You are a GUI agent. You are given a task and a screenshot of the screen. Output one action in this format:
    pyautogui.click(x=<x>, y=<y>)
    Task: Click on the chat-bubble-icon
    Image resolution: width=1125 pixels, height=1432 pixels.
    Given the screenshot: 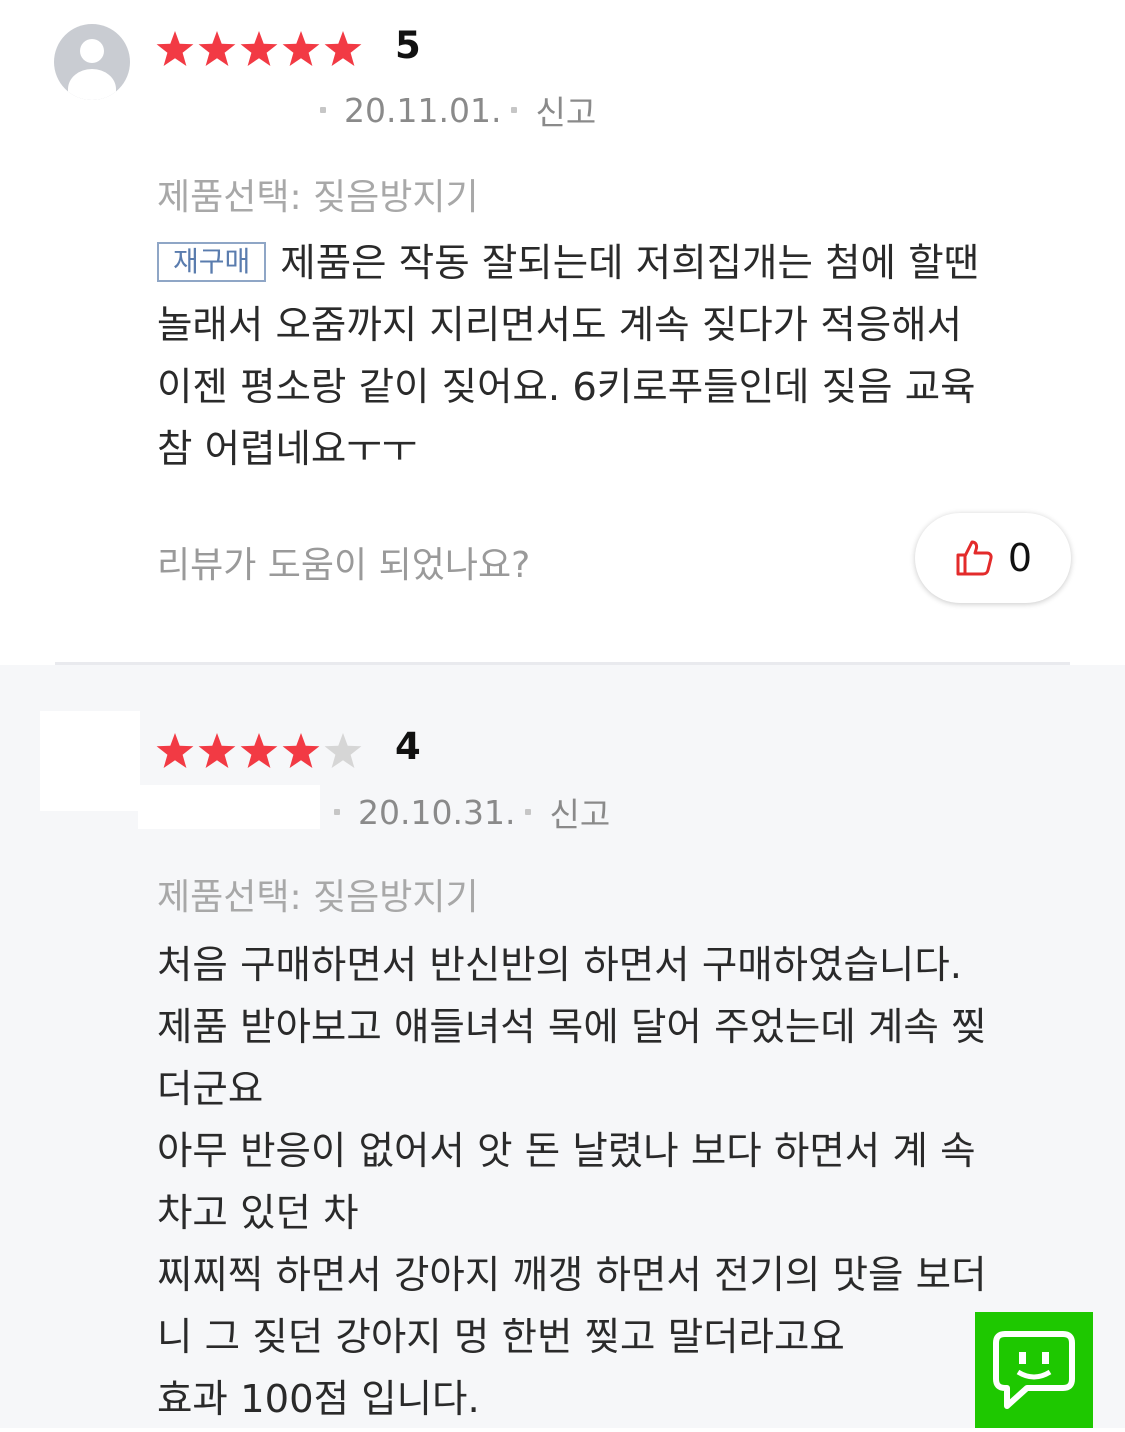 What is the action you would take?
    pyautogui.click(x=1034, y=1370)
    